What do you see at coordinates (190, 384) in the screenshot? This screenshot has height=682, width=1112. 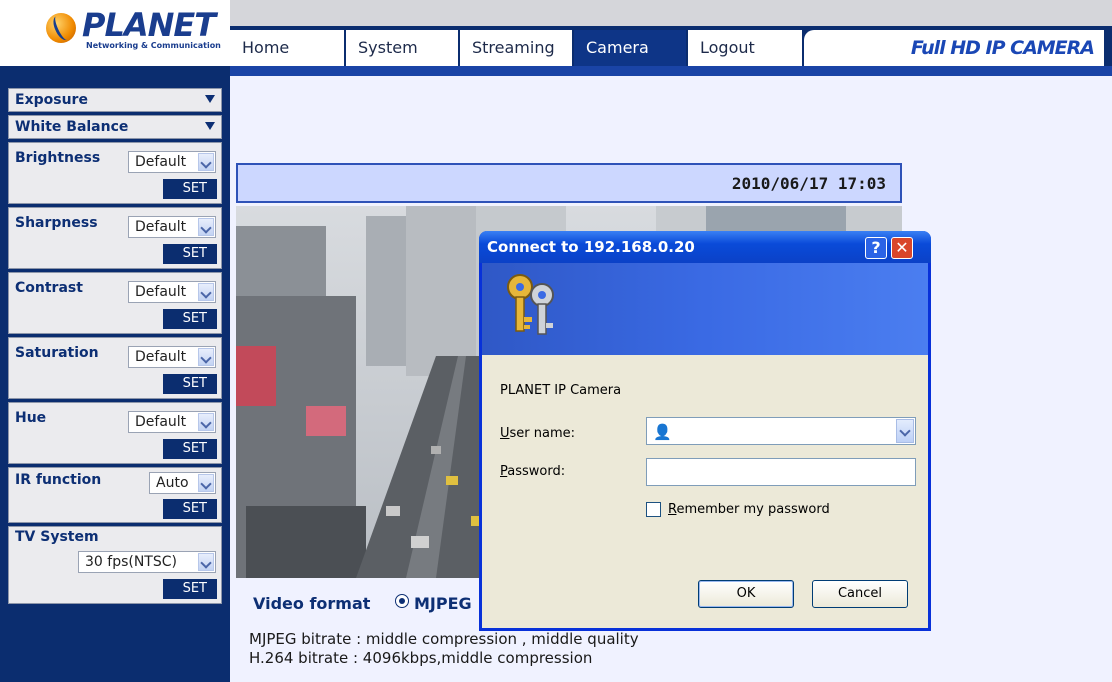 I see `saturation-set-button: SET` at bounding box center [190, 384].